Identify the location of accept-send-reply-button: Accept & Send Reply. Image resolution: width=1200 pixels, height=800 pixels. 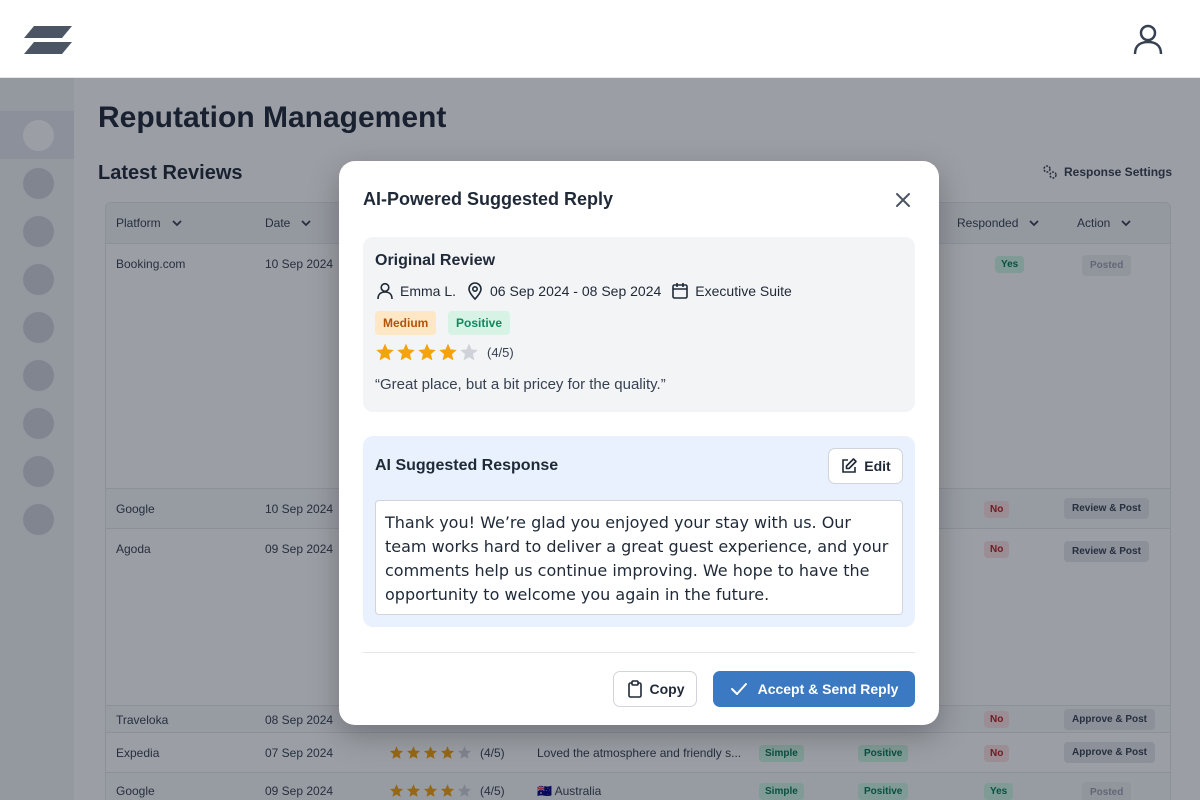
(814, 689).